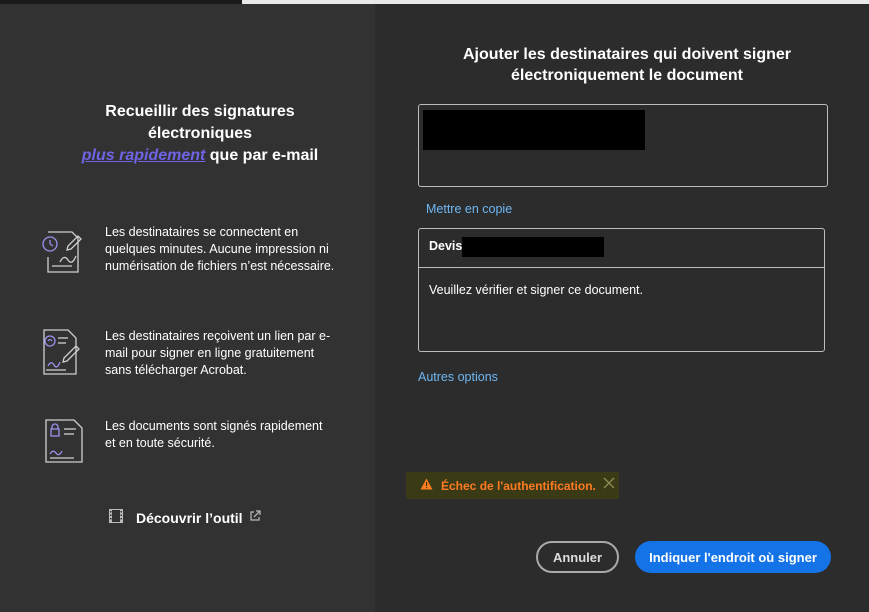 The image size is (869, 612). I want to click on error-text: Échec de l'authentification., so click(518, 485).